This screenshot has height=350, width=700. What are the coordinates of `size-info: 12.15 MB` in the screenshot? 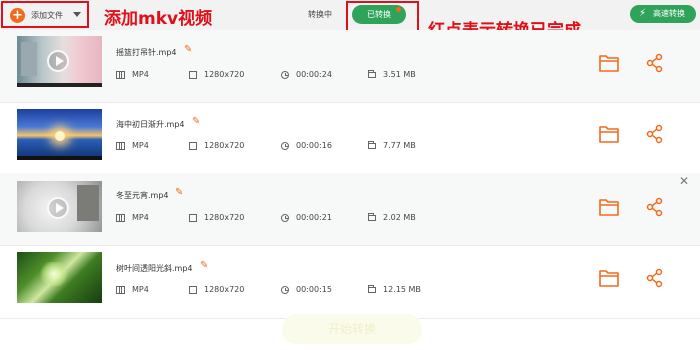 It's located at (394, 289).